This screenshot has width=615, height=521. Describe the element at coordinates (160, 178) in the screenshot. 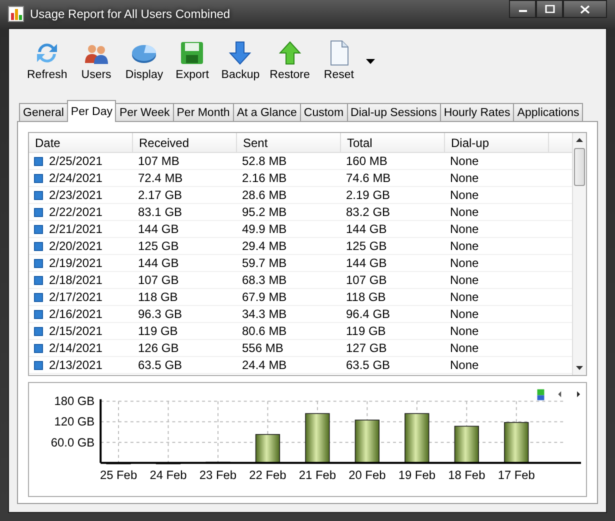

I see `table-cell: 72.4 MB` at that location.